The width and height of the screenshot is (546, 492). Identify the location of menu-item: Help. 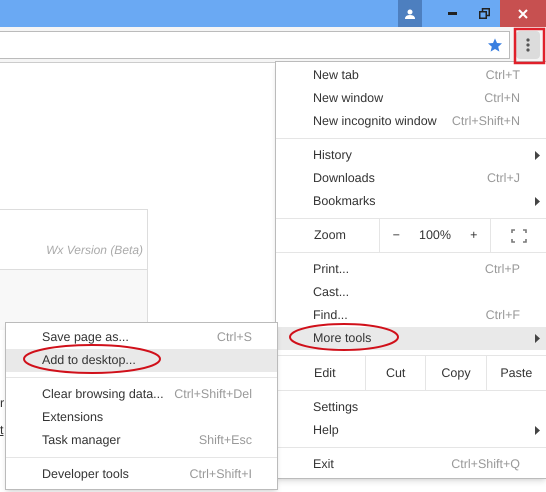
(411, 430).